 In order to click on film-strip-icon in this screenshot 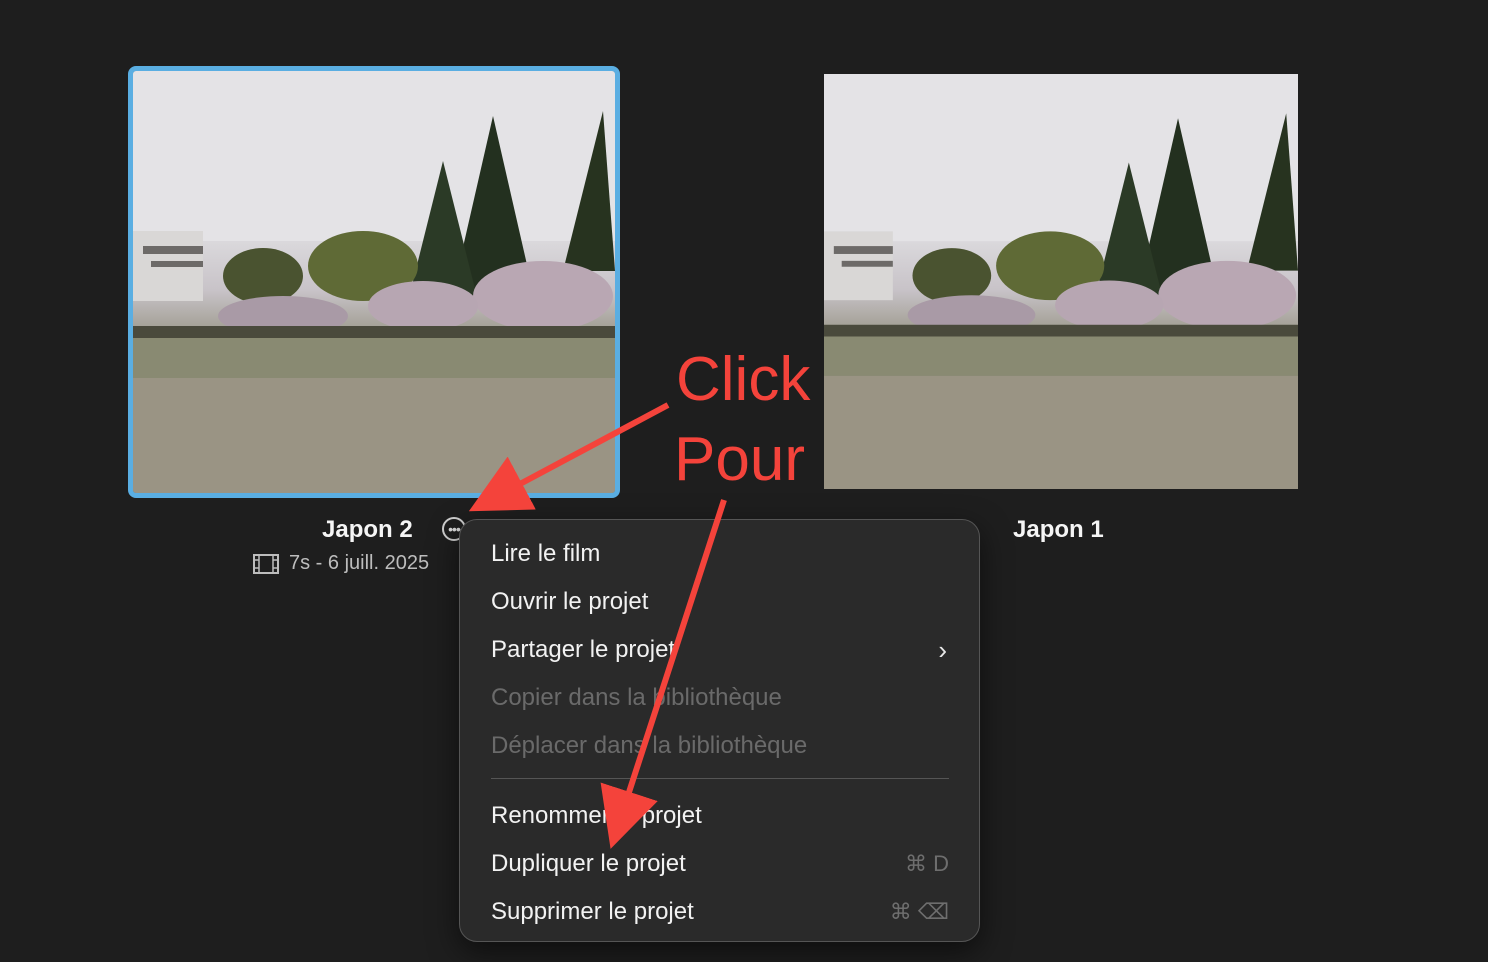, I will do `click(266, 563)`.